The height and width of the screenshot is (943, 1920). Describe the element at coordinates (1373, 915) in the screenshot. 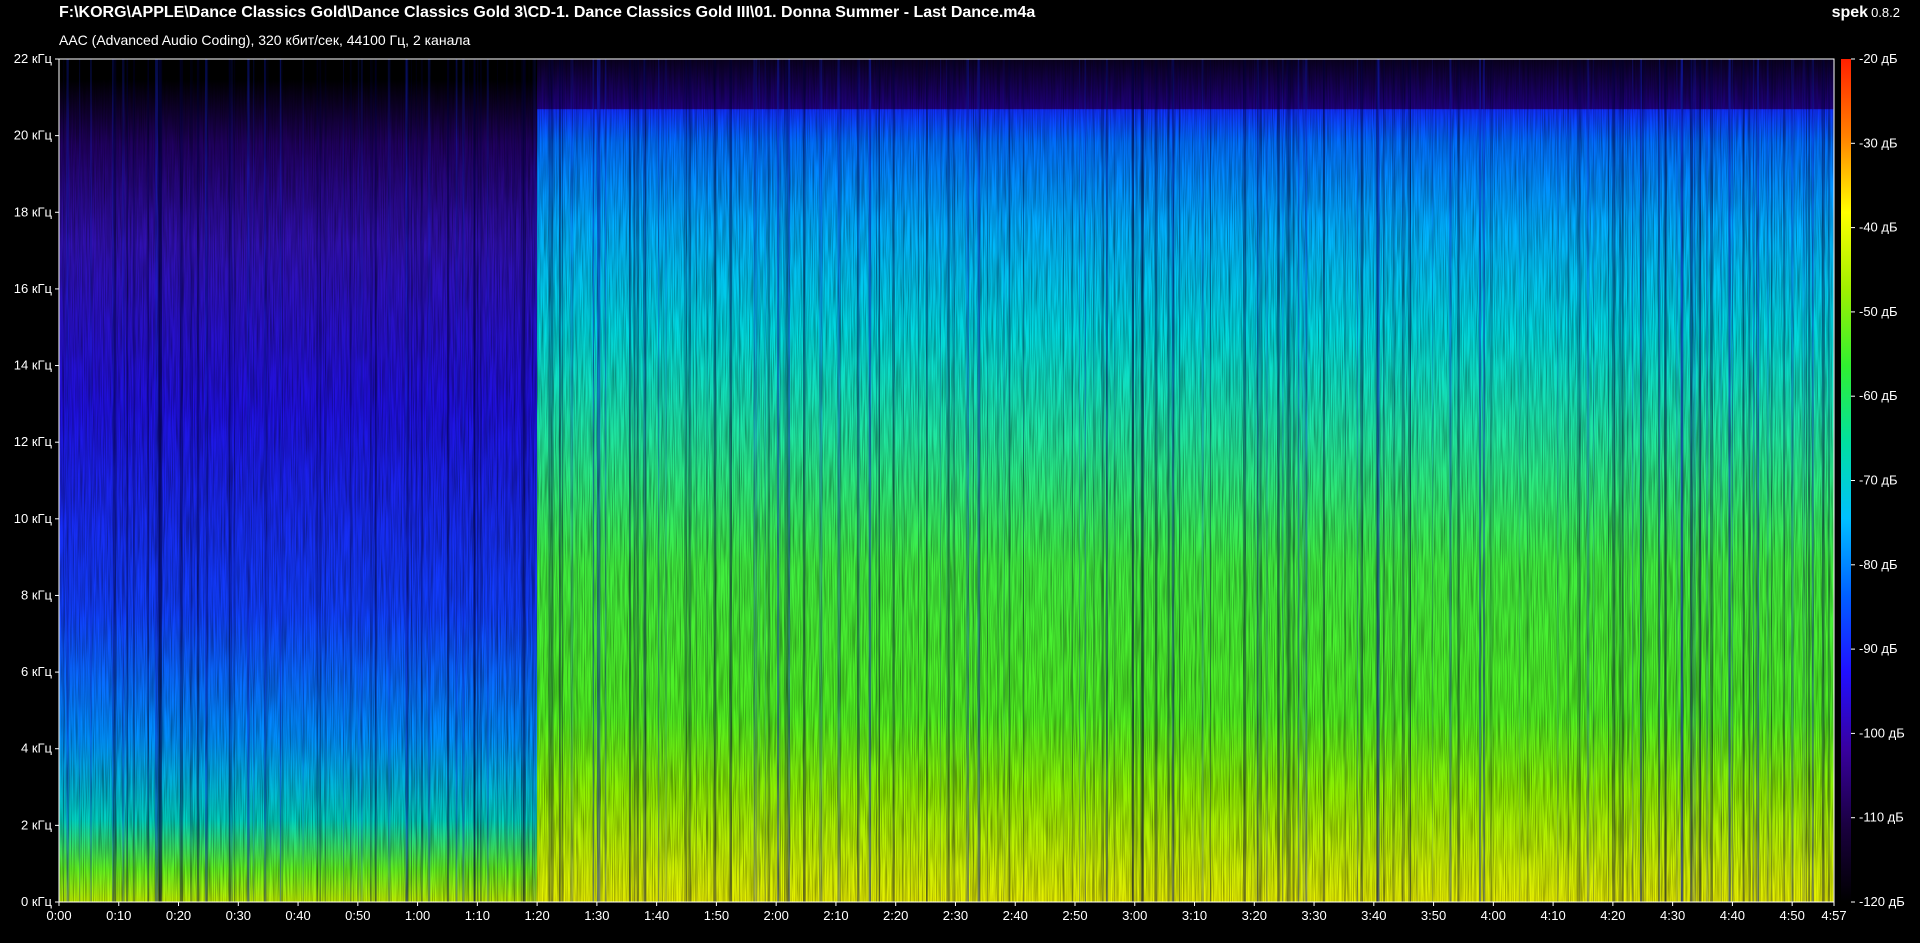

I see `x-tick-label: 3:40` at that location.